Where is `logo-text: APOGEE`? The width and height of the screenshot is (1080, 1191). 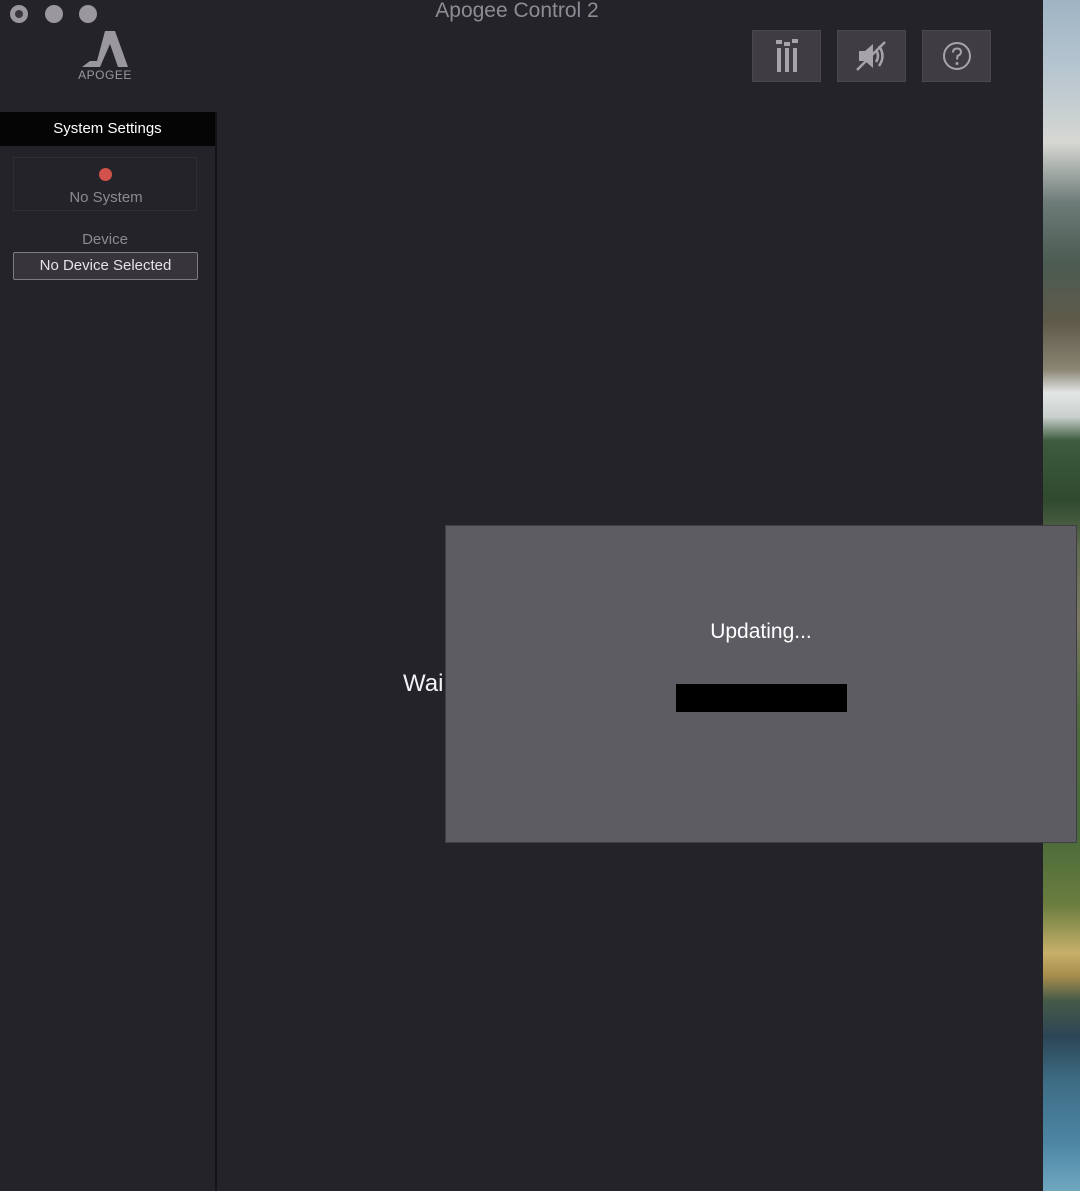 logo-text: APOGEE is located at coordinates (105, 75).